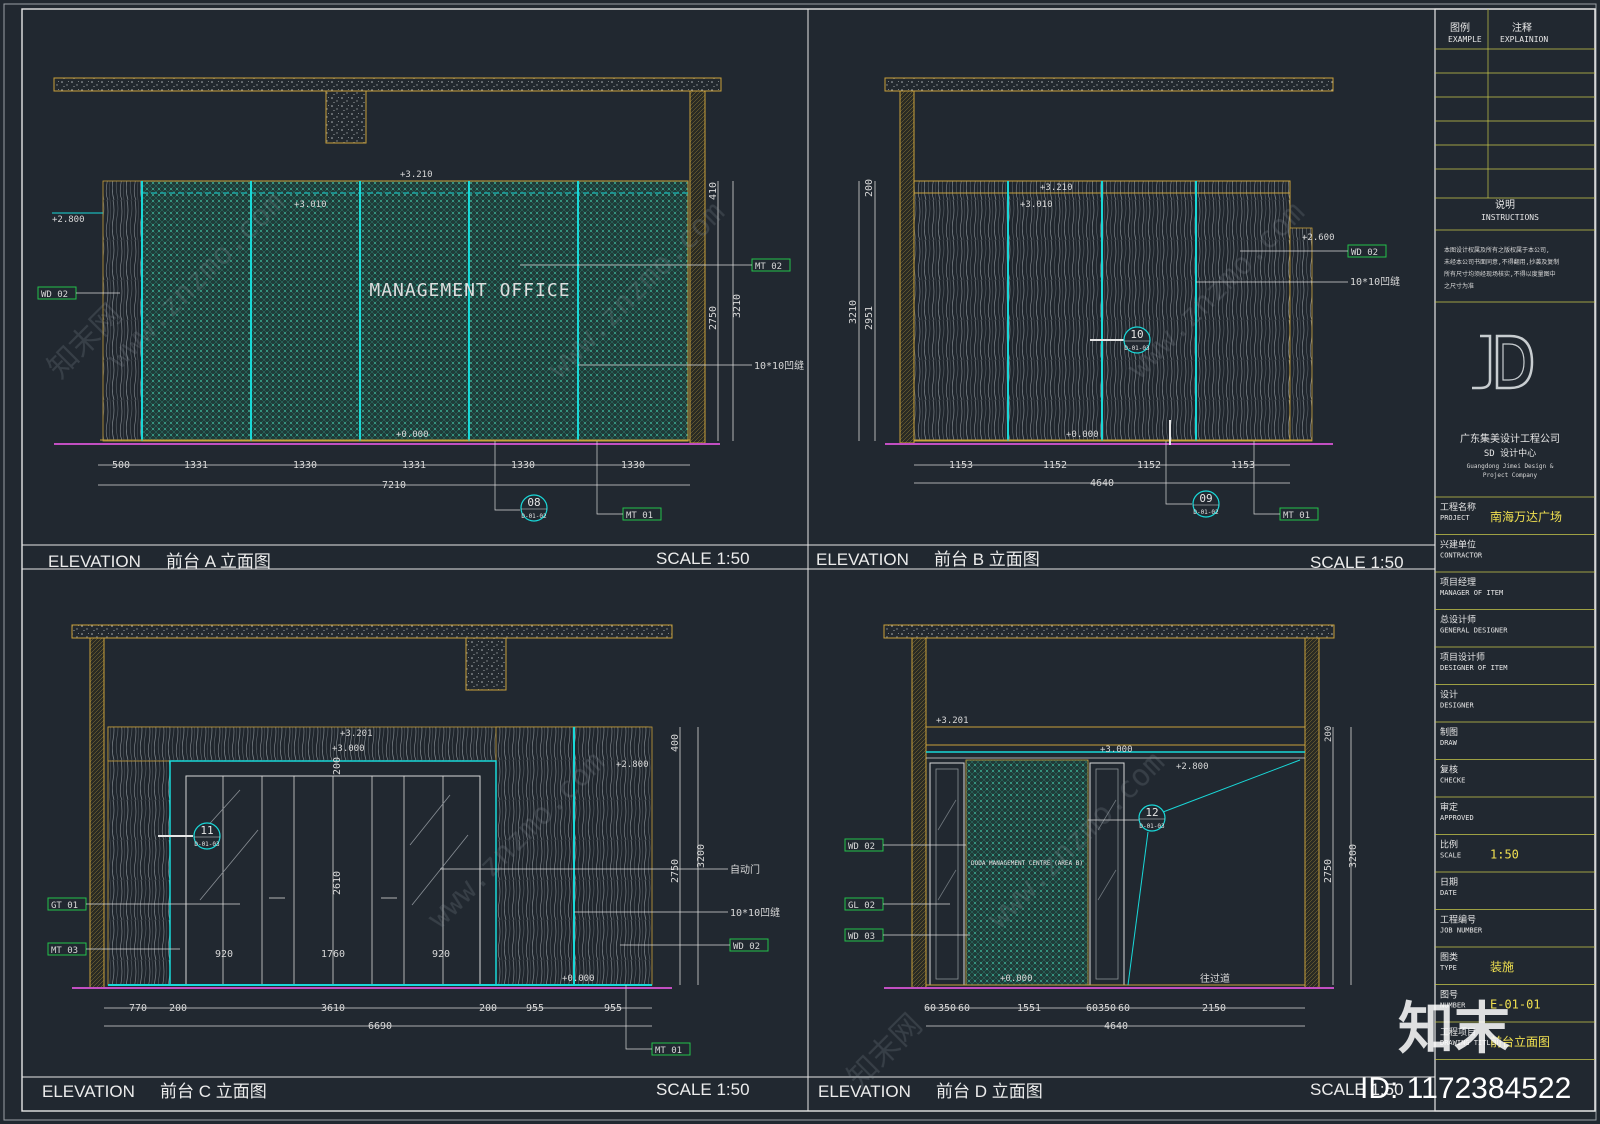 The width and height of the screenshot is (1600, 1124). What do you see at coordinates (1353, 856) in the screenshot?
I see `dim-text: 3200` at bounding box center [1353, 856].